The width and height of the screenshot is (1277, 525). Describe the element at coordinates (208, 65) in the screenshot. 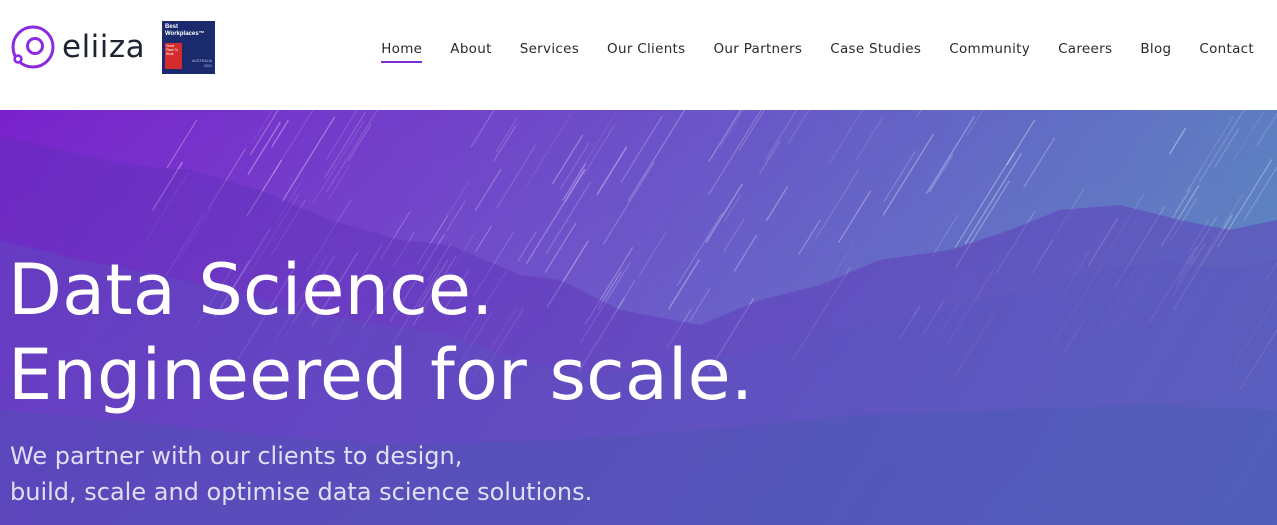

I see `badge-year: 2021` at that location.